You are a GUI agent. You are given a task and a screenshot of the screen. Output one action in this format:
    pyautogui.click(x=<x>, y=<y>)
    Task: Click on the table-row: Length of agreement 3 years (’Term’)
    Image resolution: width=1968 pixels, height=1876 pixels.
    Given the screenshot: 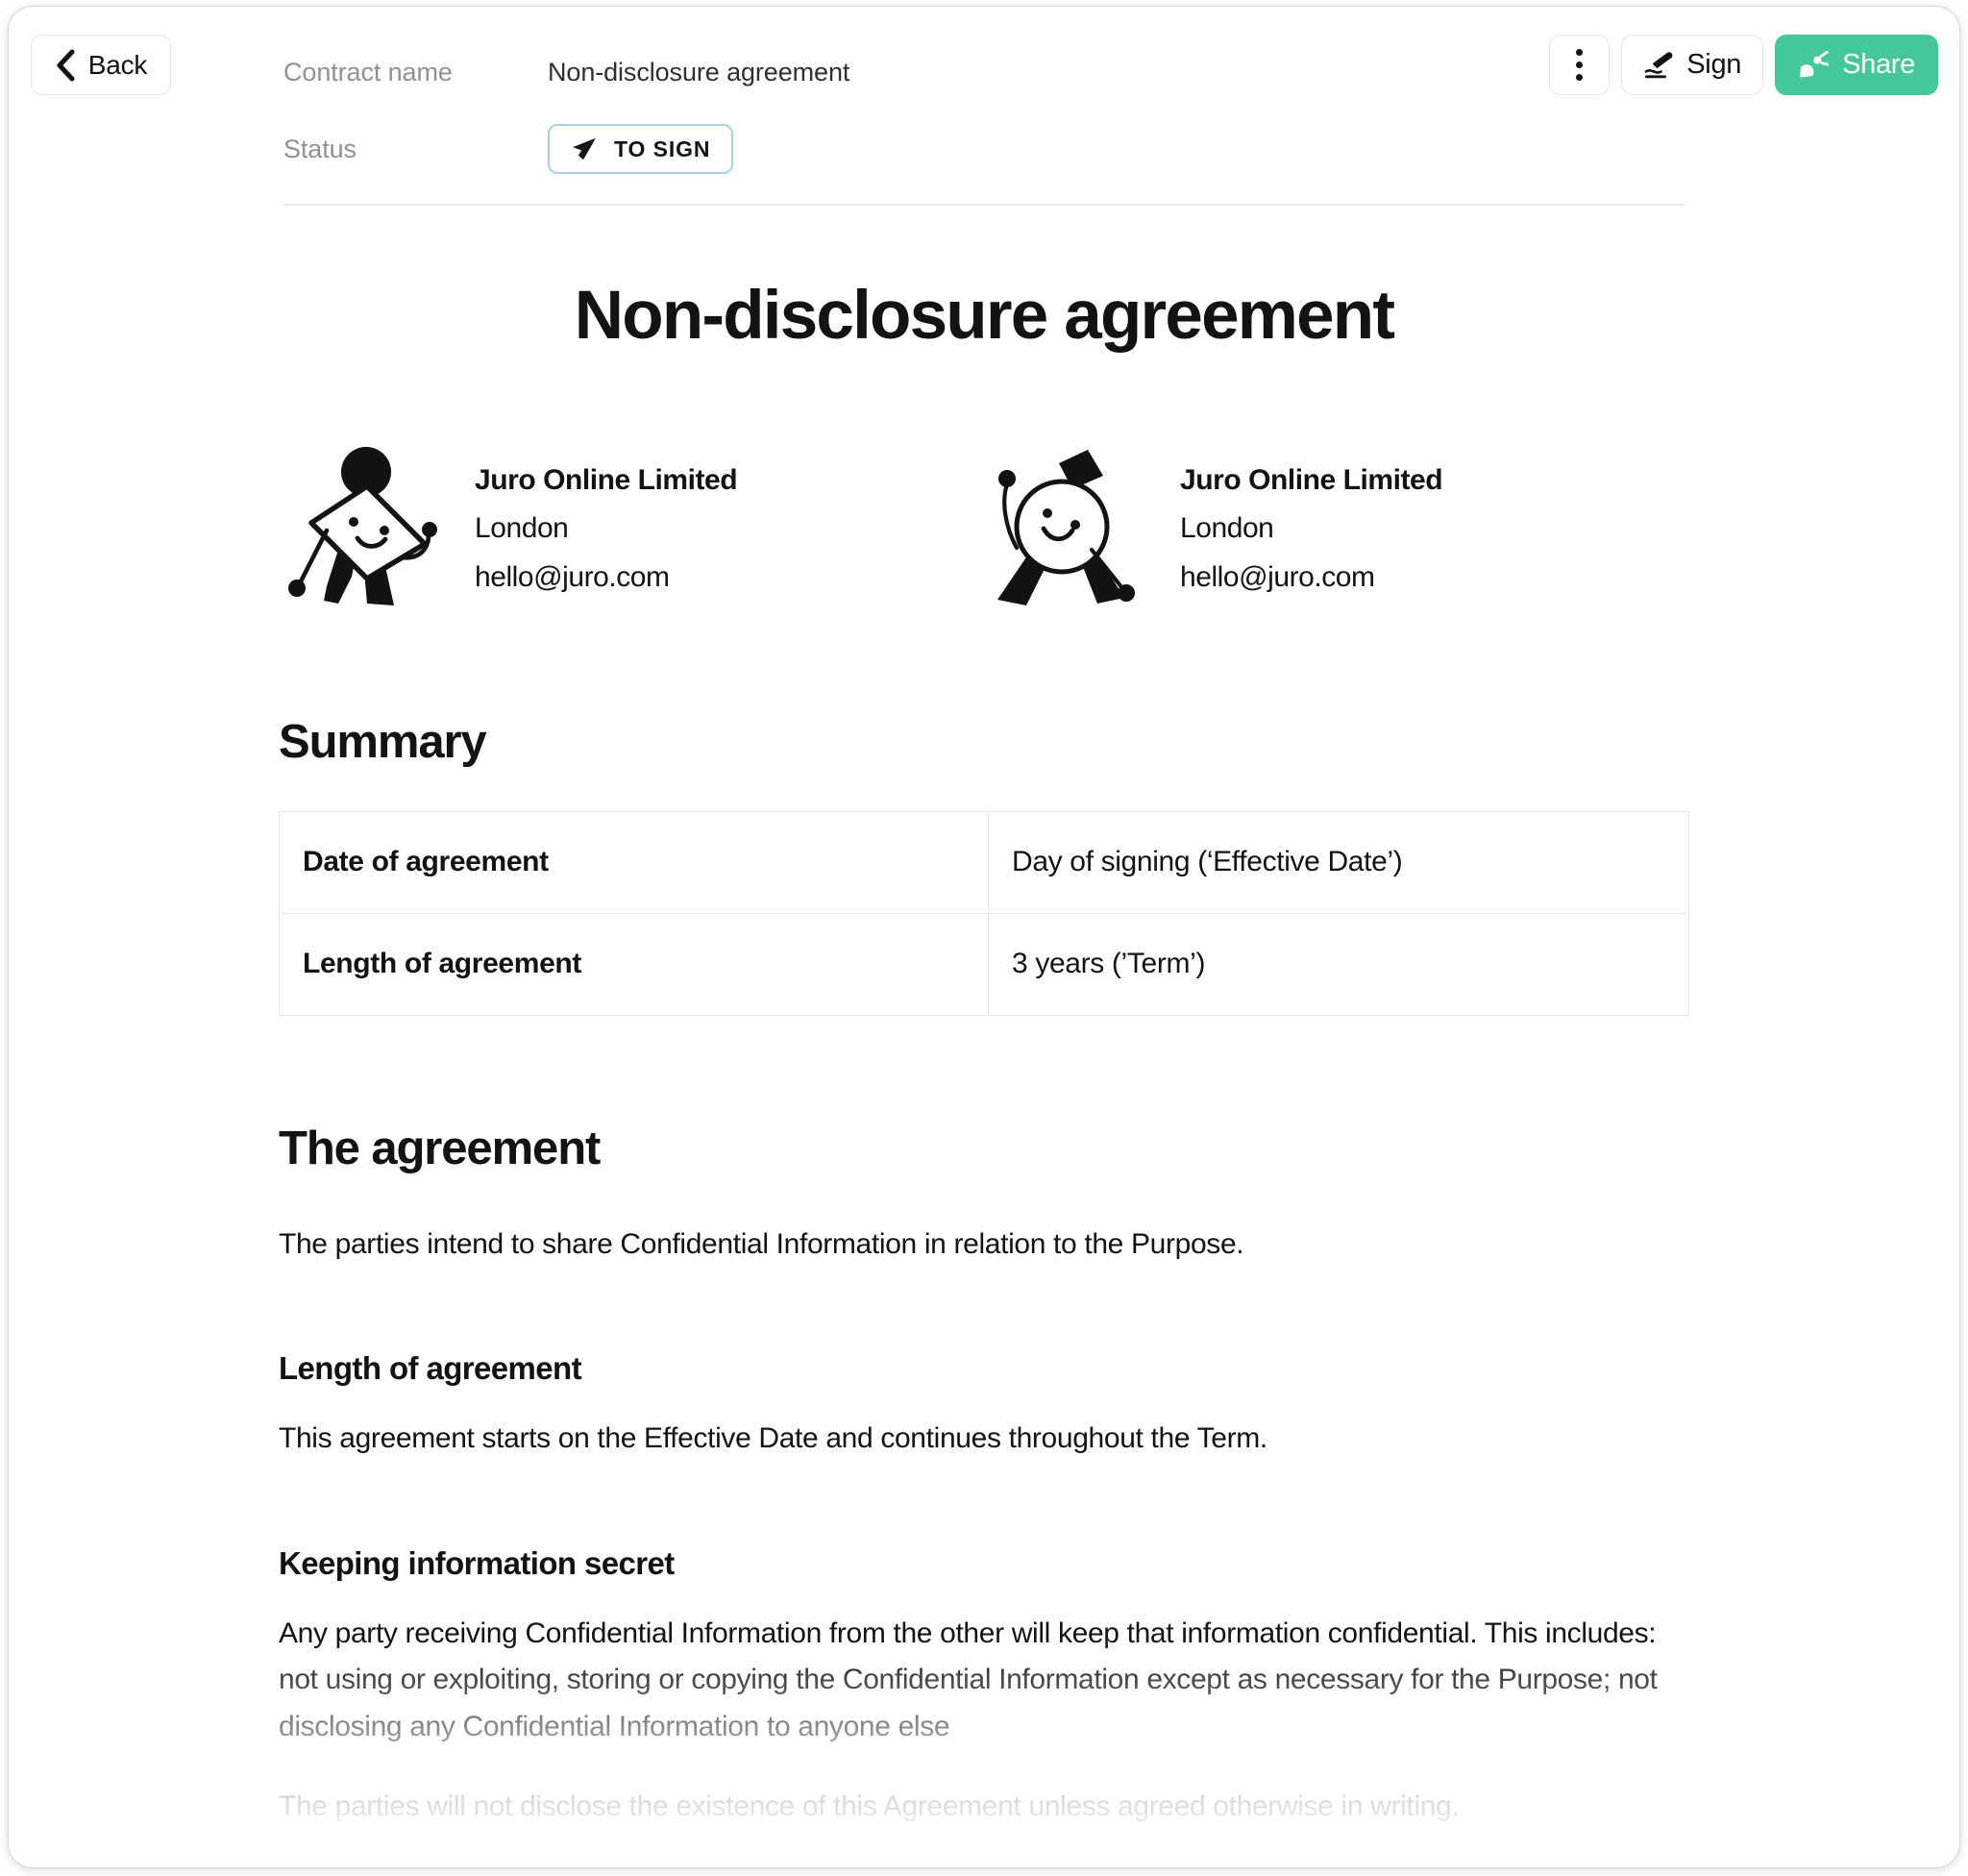 What is the action you would take?
    pyautogui.click(x=984, y=964)
    